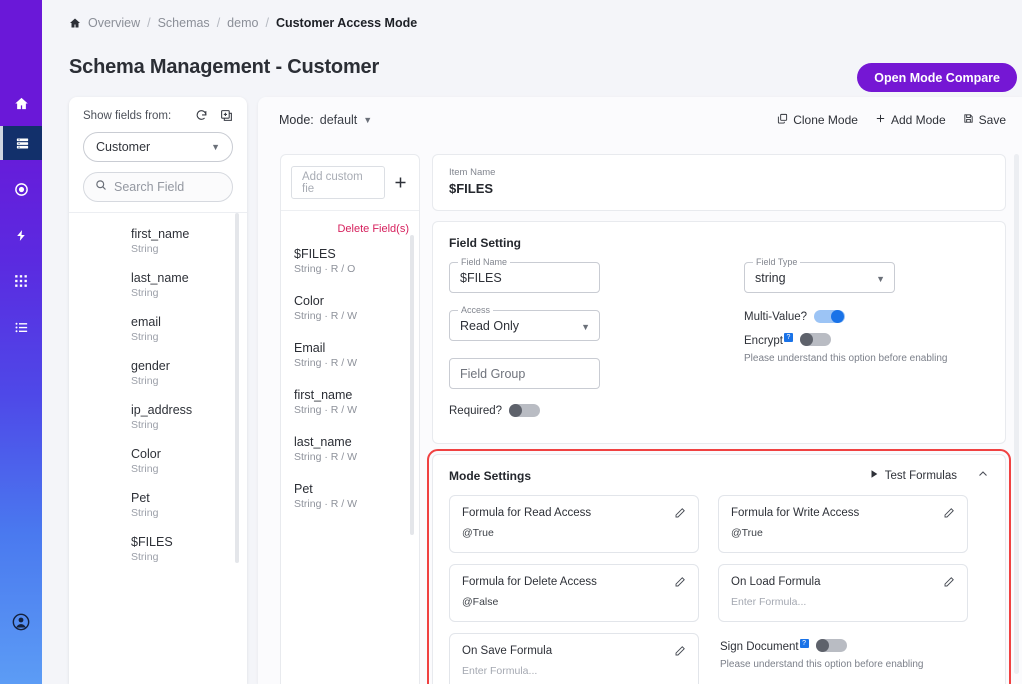 The image size is (1022, 684). What do you see at coordinates (747, 533) in the screenshot?
I see `formula-write-access-value: @True` at bounding box center [747, 533].